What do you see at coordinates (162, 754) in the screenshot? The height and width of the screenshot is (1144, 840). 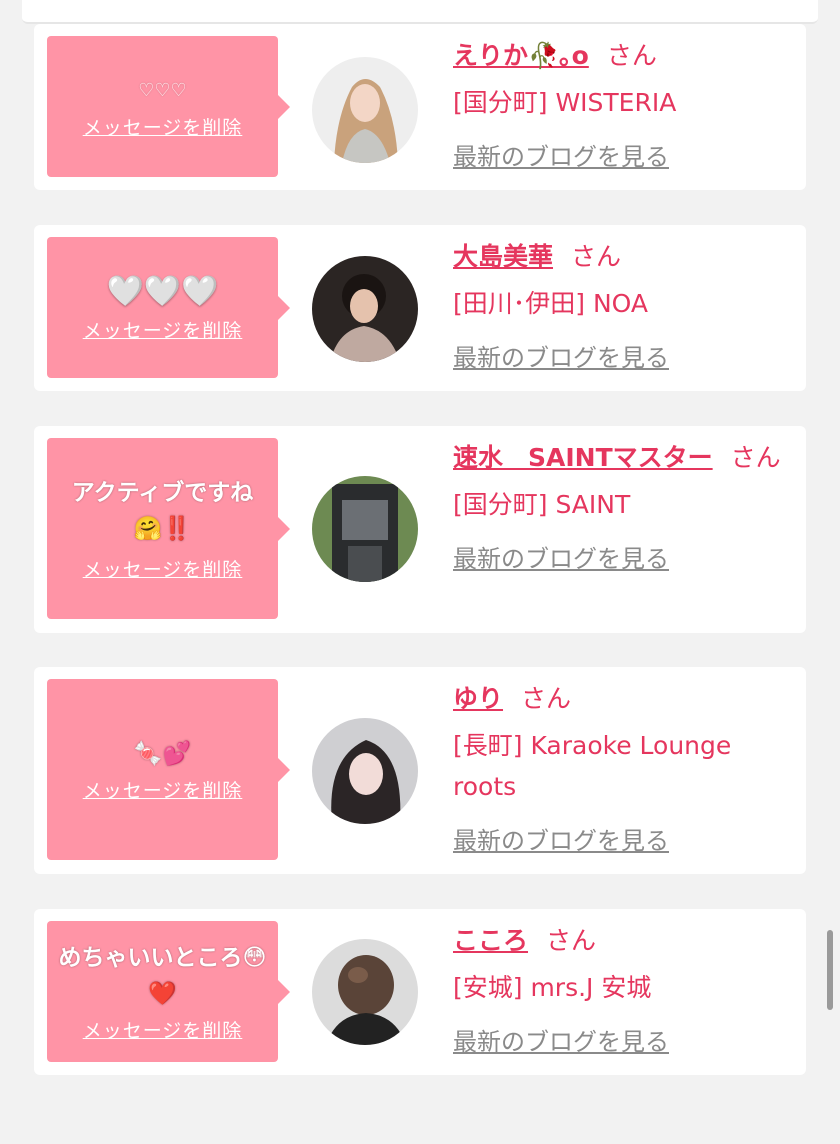 I see `message-text: 🍬💕` at bounding box center [162, 754].